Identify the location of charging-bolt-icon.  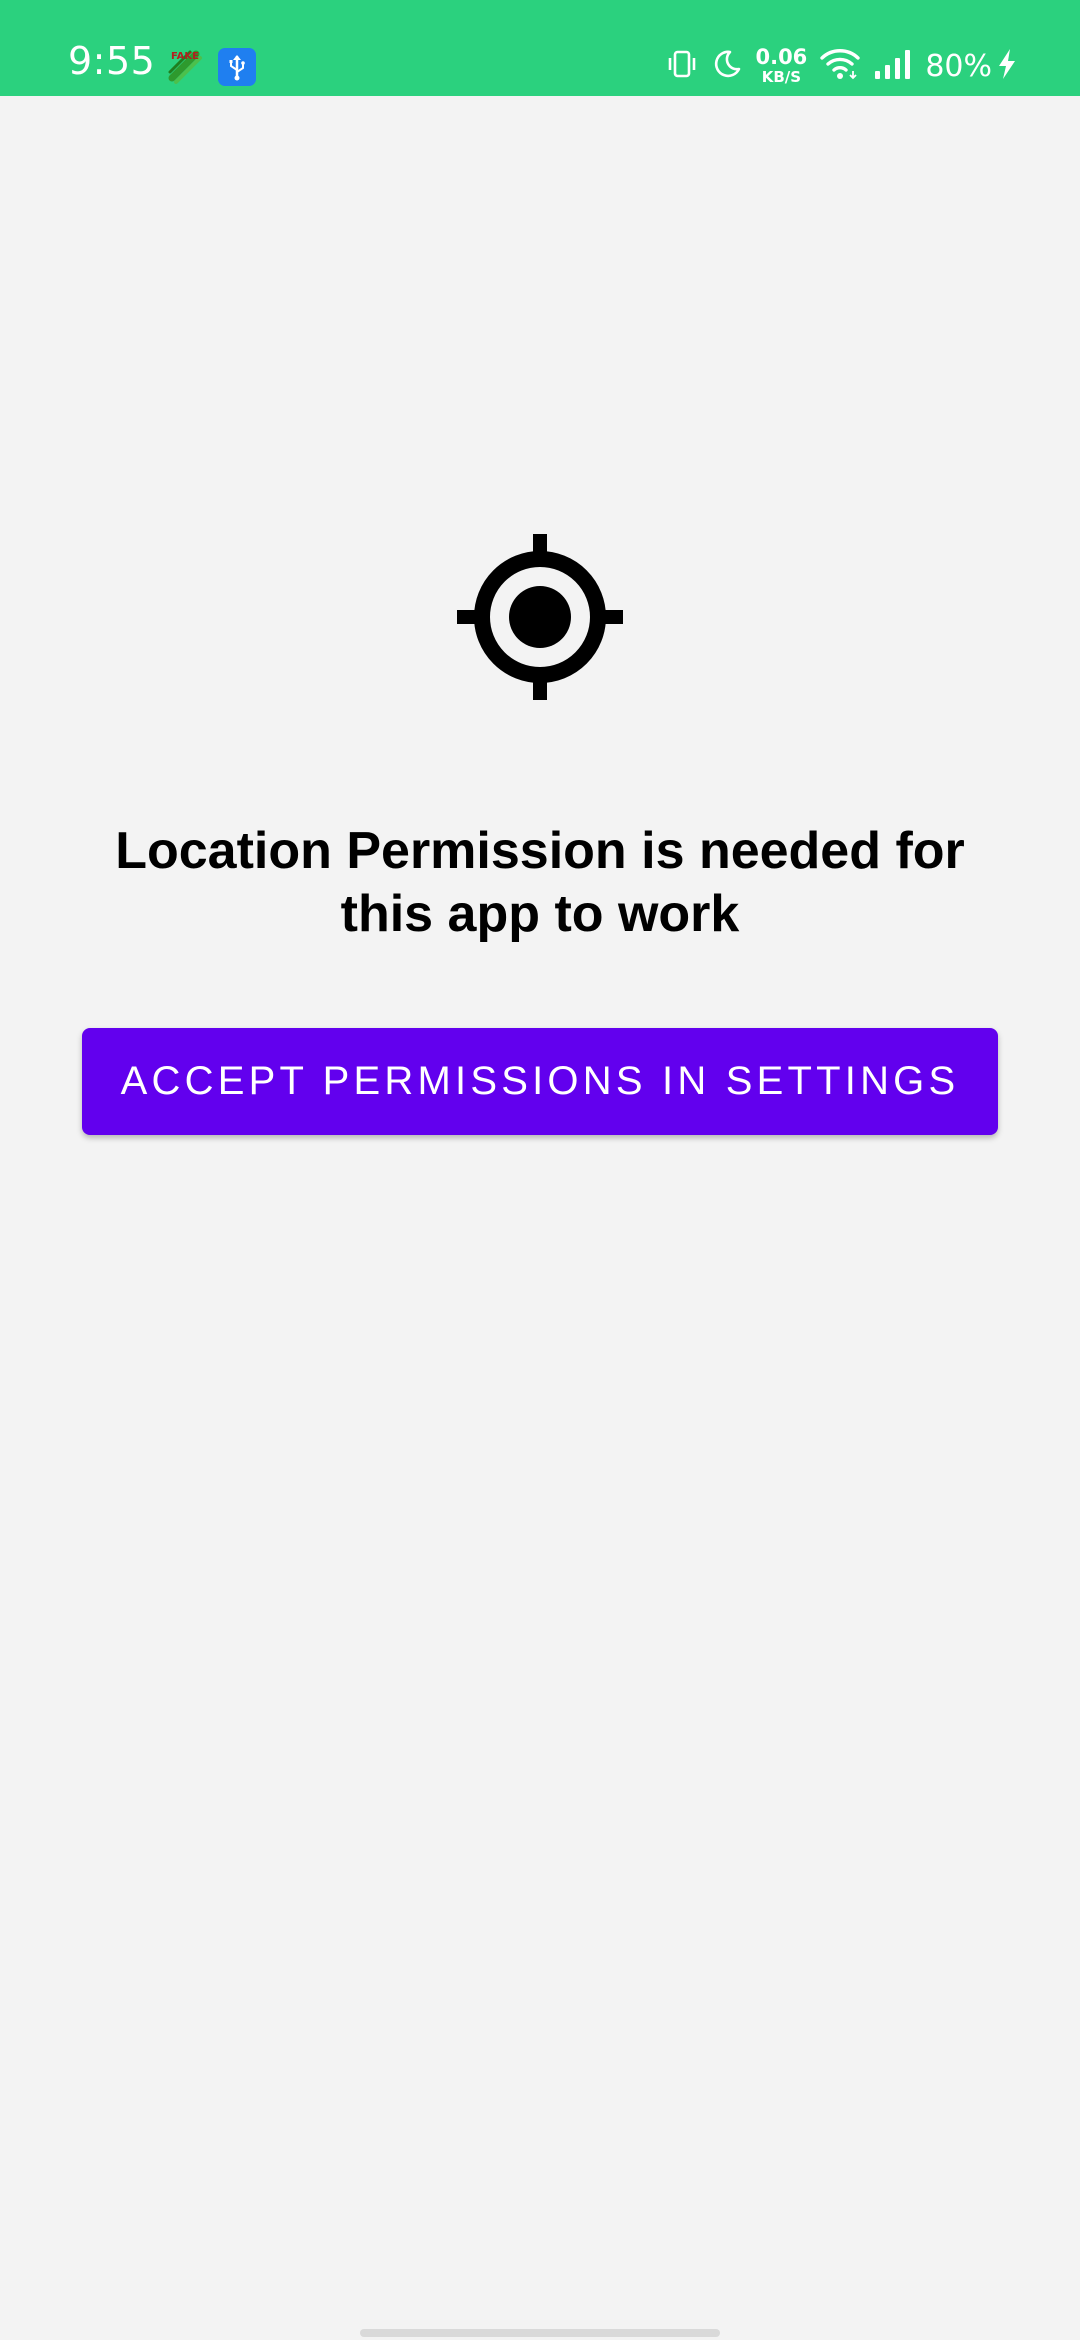
(1007, 66).